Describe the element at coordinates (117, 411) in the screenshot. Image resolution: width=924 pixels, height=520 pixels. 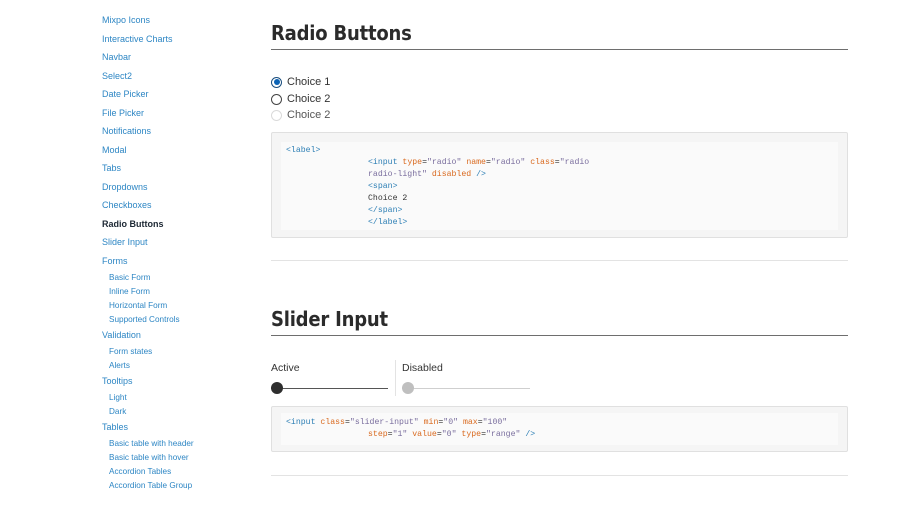
I see `sidebar-subitem-dark: Dark` at that location.